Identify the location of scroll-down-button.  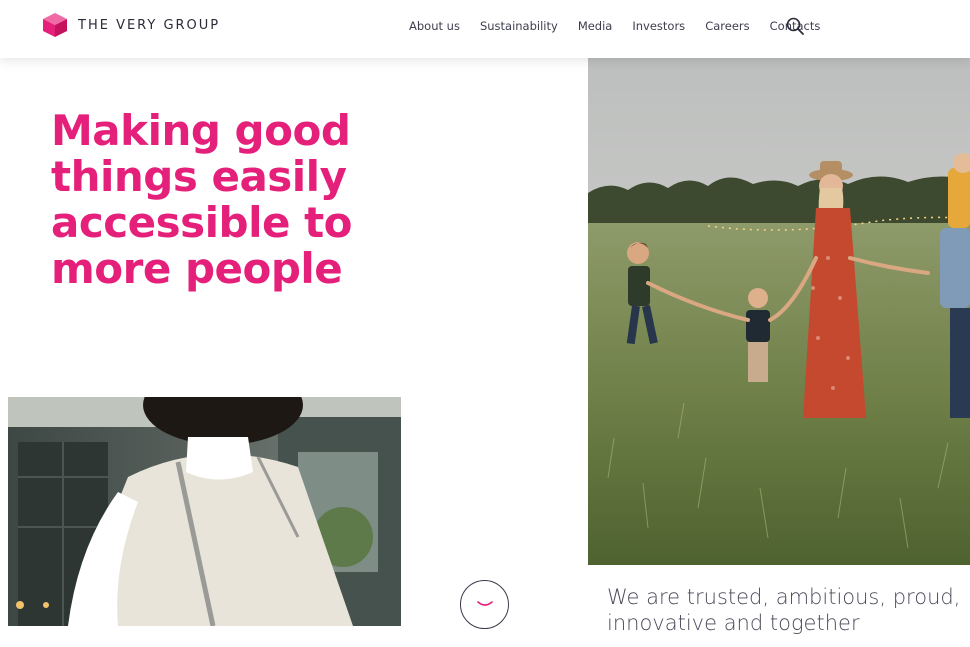
(484, 604).